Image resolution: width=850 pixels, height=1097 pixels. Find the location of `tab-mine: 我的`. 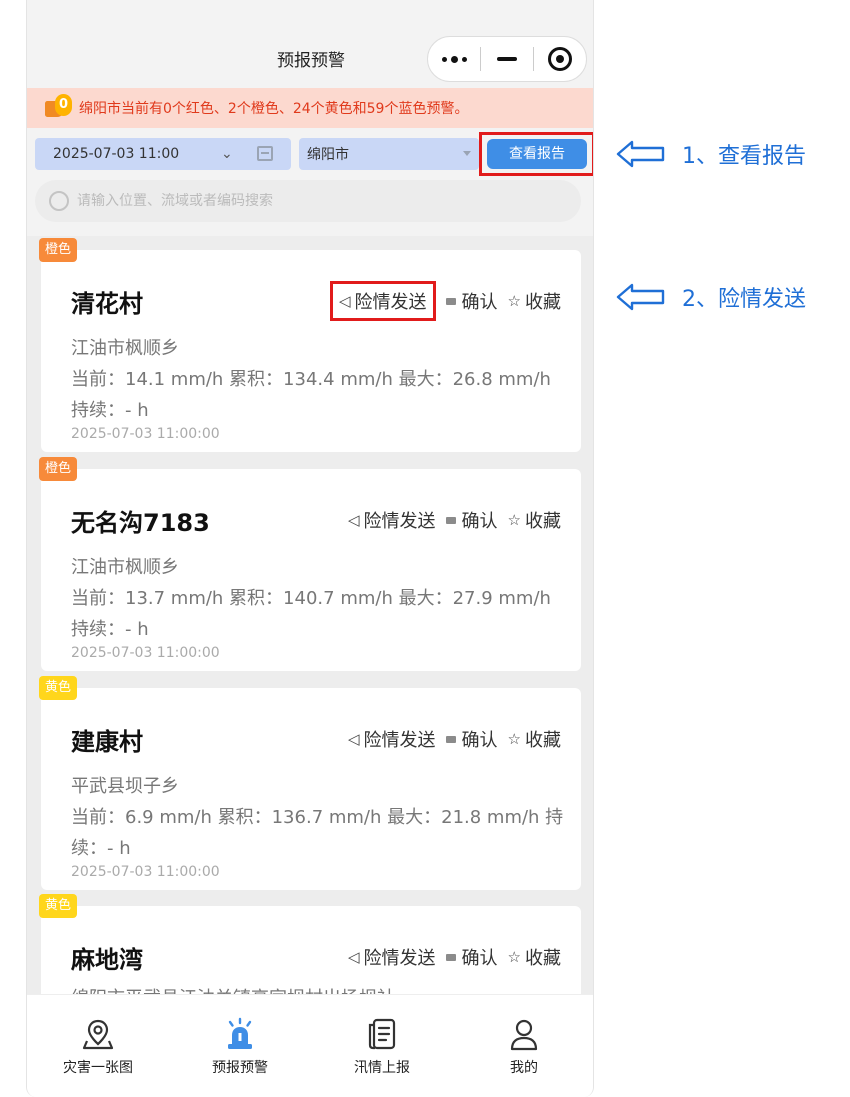

tab-mine: 我的 is located at coordinates (523, 1046).